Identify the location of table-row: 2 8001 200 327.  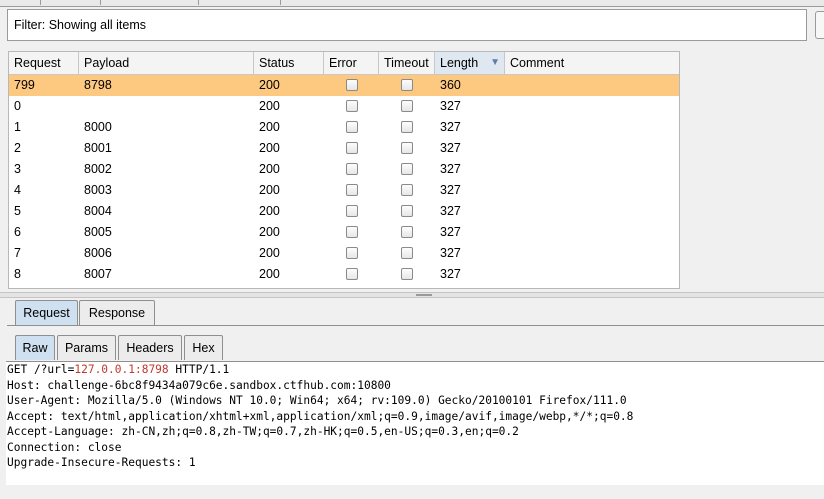
(344, 148).